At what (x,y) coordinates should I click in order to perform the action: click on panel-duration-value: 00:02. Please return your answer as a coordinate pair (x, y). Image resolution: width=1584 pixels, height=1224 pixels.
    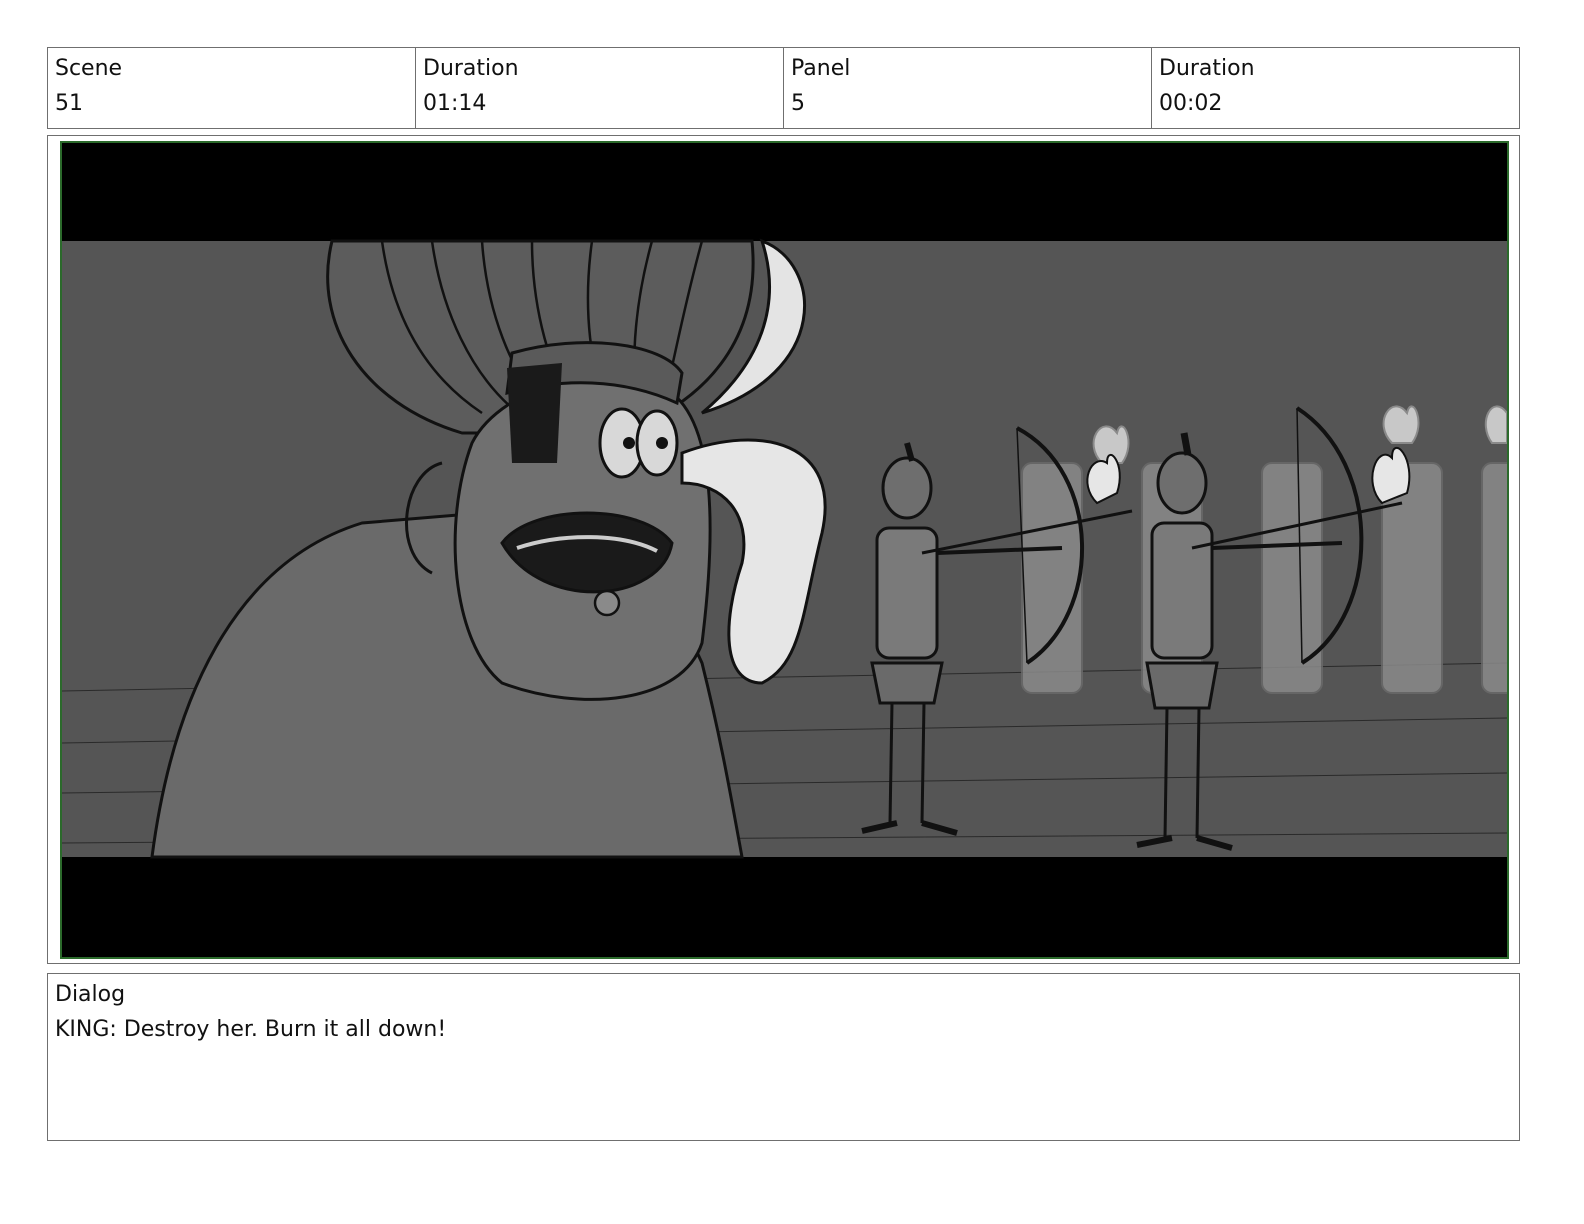
    Looking at the image, I should click on (1191, 103).